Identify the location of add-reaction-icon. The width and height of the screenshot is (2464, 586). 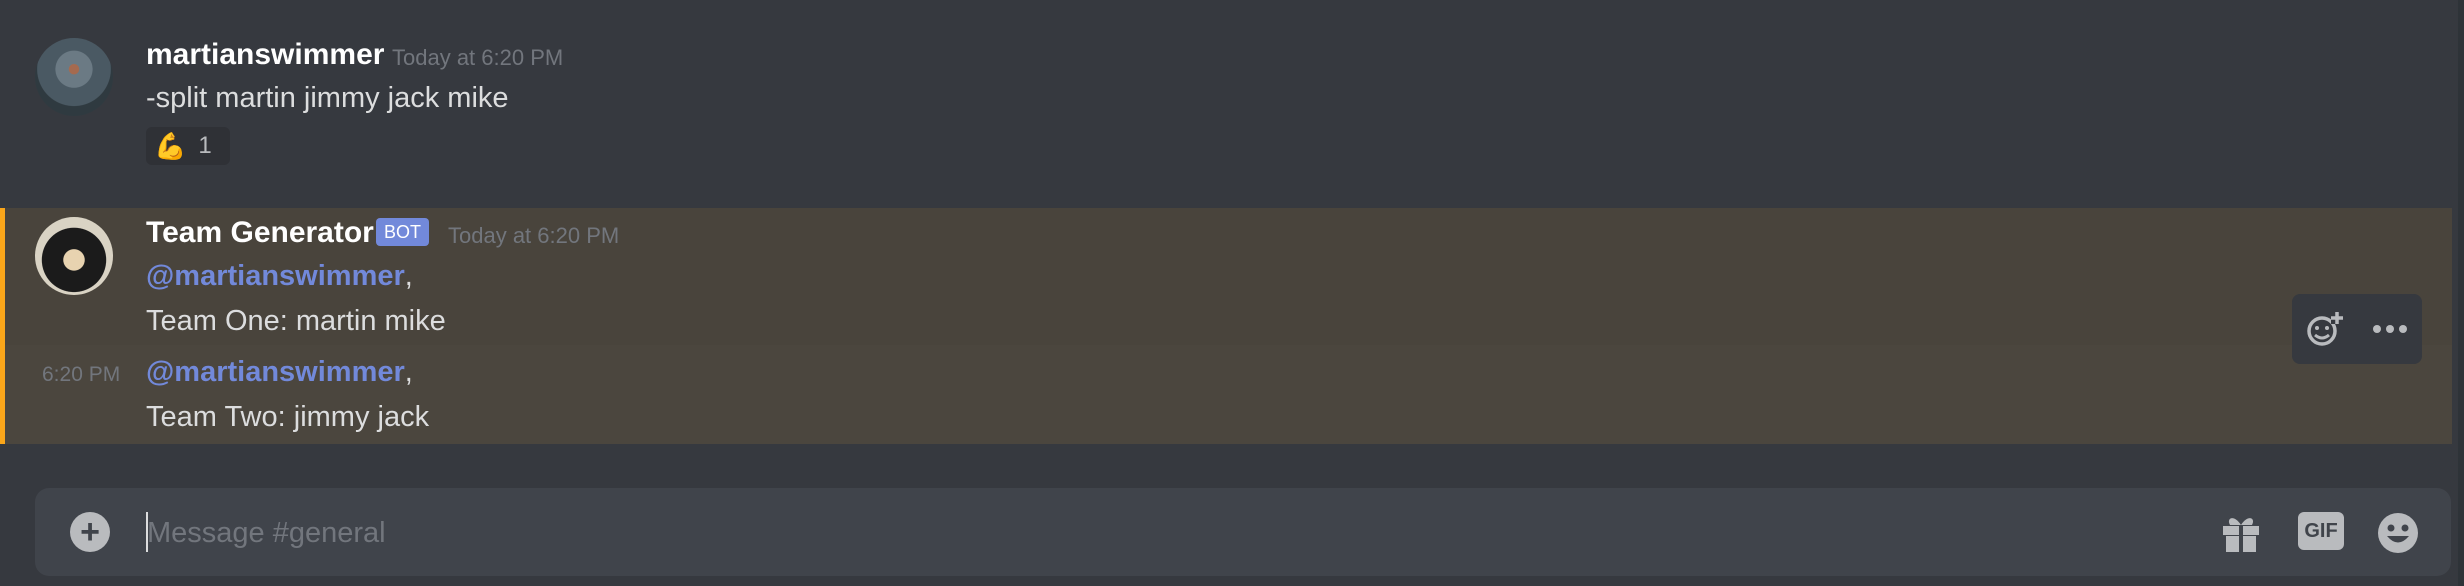
(2325, 329).